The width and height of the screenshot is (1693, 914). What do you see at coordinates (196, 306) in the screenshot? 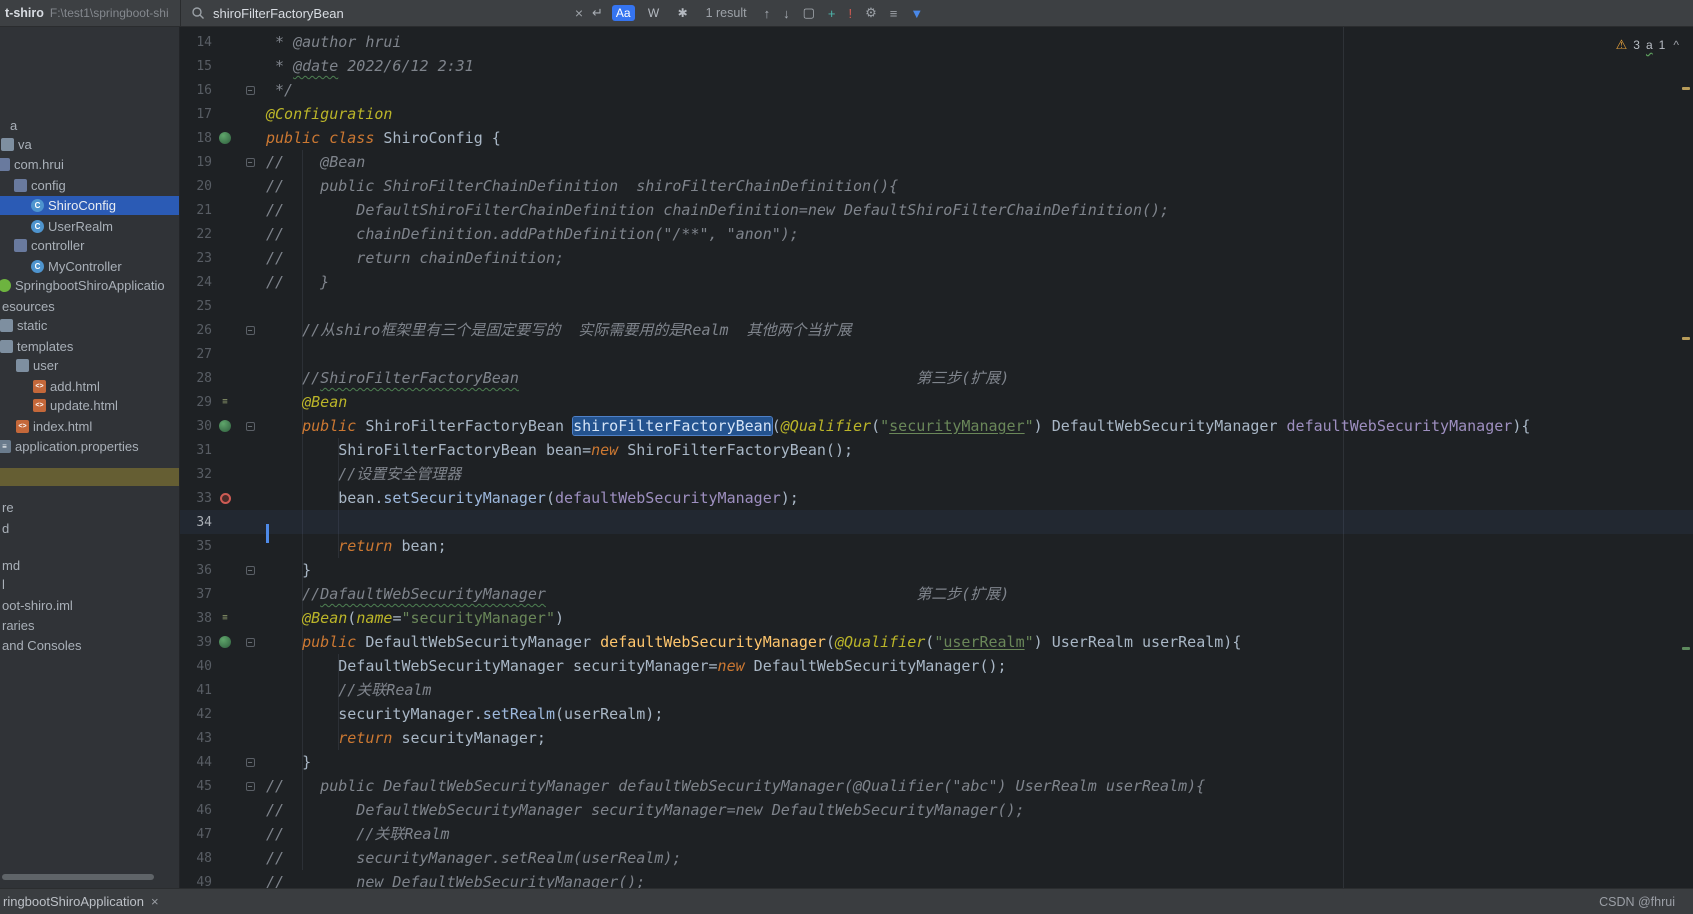
I see `line-number: 25` at bounding box center [196, 306].